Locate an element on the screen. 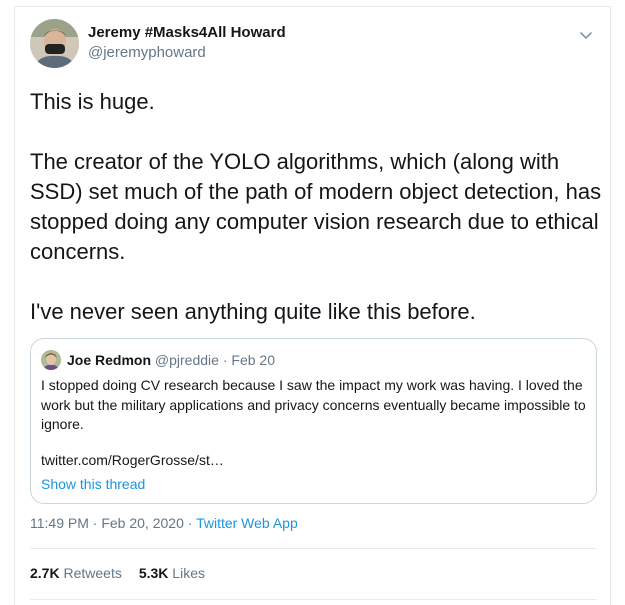 This screenshot has width=625, height=605. chevron-down-icon is located at coordinates (586, 35).